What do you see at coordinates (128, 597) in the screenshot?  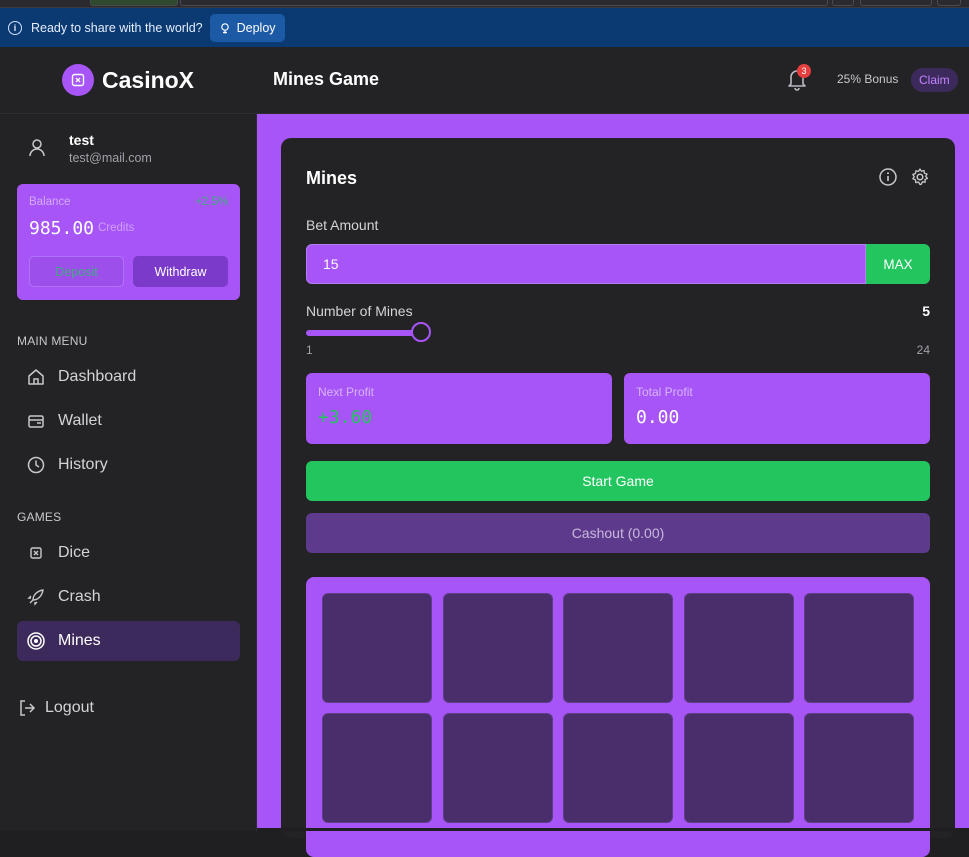 I see `sidebar-item-crash: Crash` at bounding box center [128, 597].